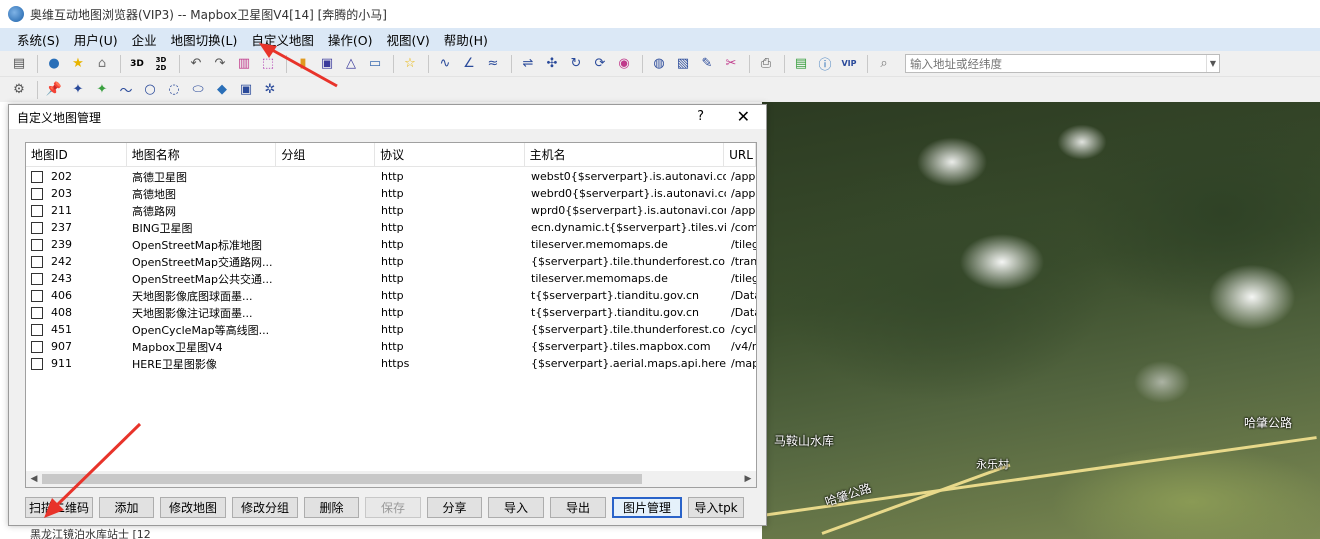  Describe the element at coordinates (34, 479) in the screenshot. I see `scroll-left-icon: ◀` at that location.